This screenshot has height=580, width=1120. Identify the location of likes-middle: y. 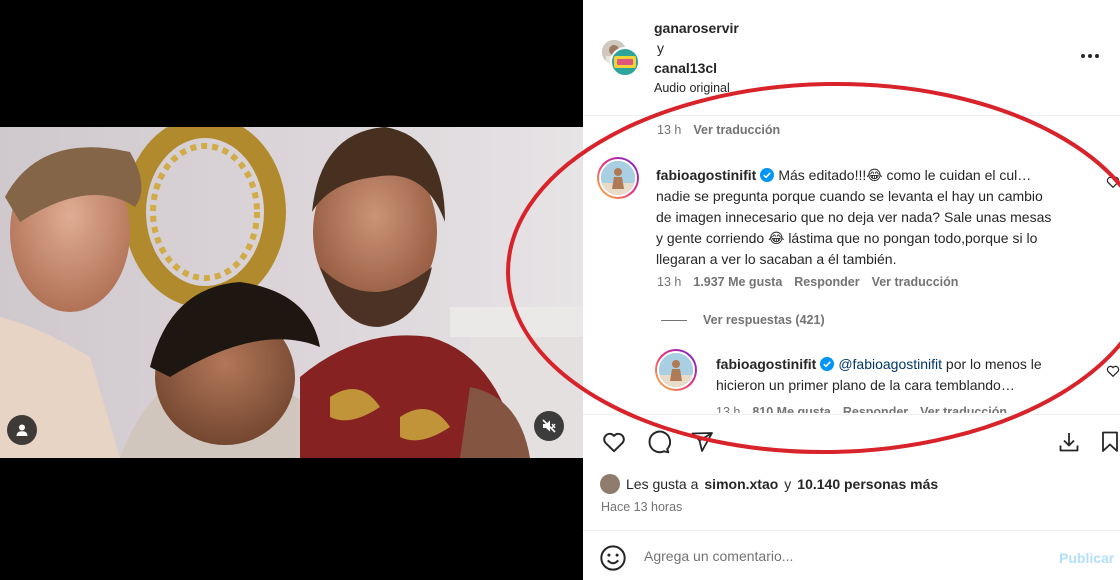
(788, 484).